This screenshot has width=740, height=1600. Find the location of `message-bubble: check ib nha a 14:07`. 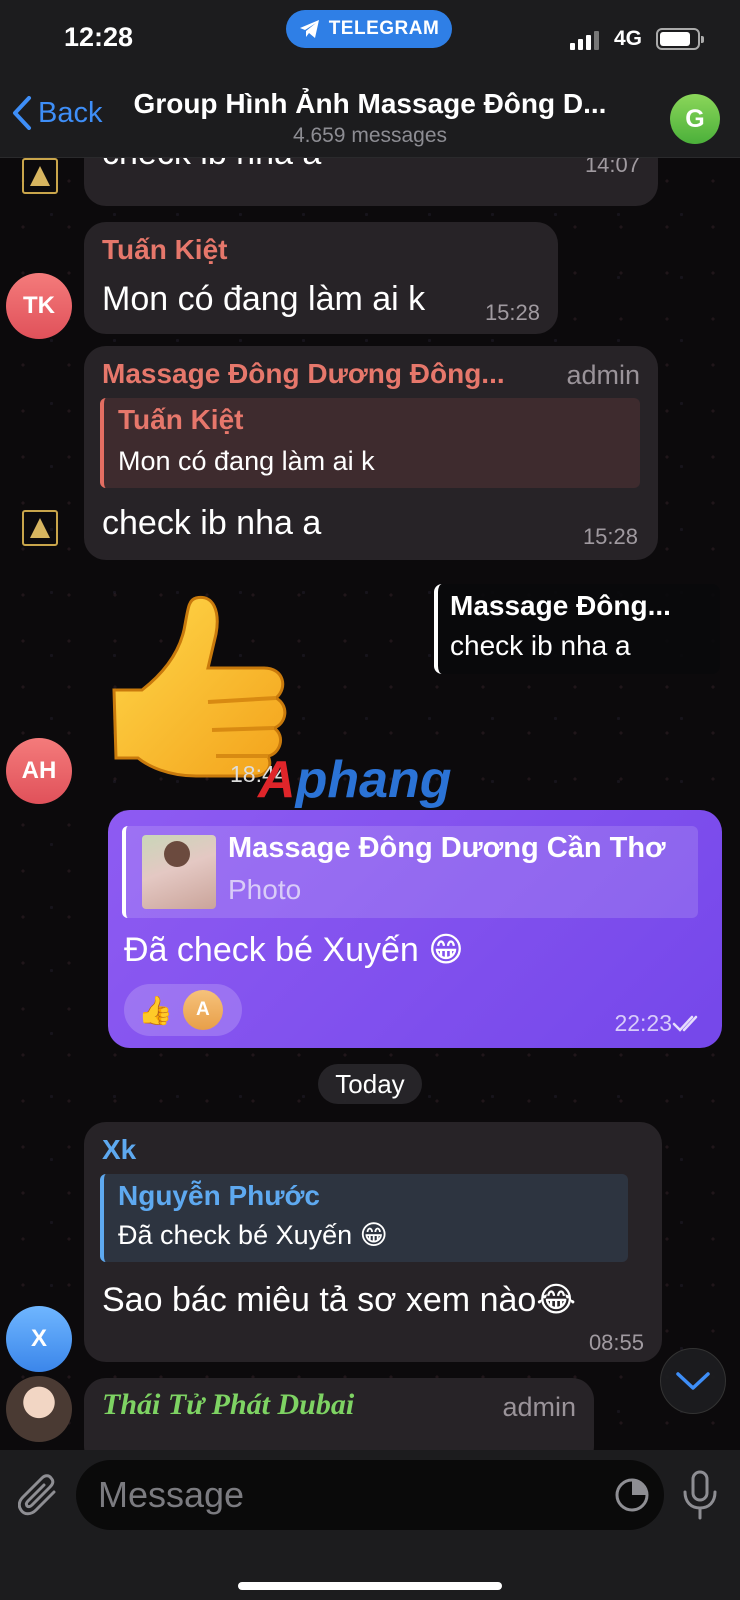

message-bubble: check ib nha a 14:07 is located at coordinates (371, 182).